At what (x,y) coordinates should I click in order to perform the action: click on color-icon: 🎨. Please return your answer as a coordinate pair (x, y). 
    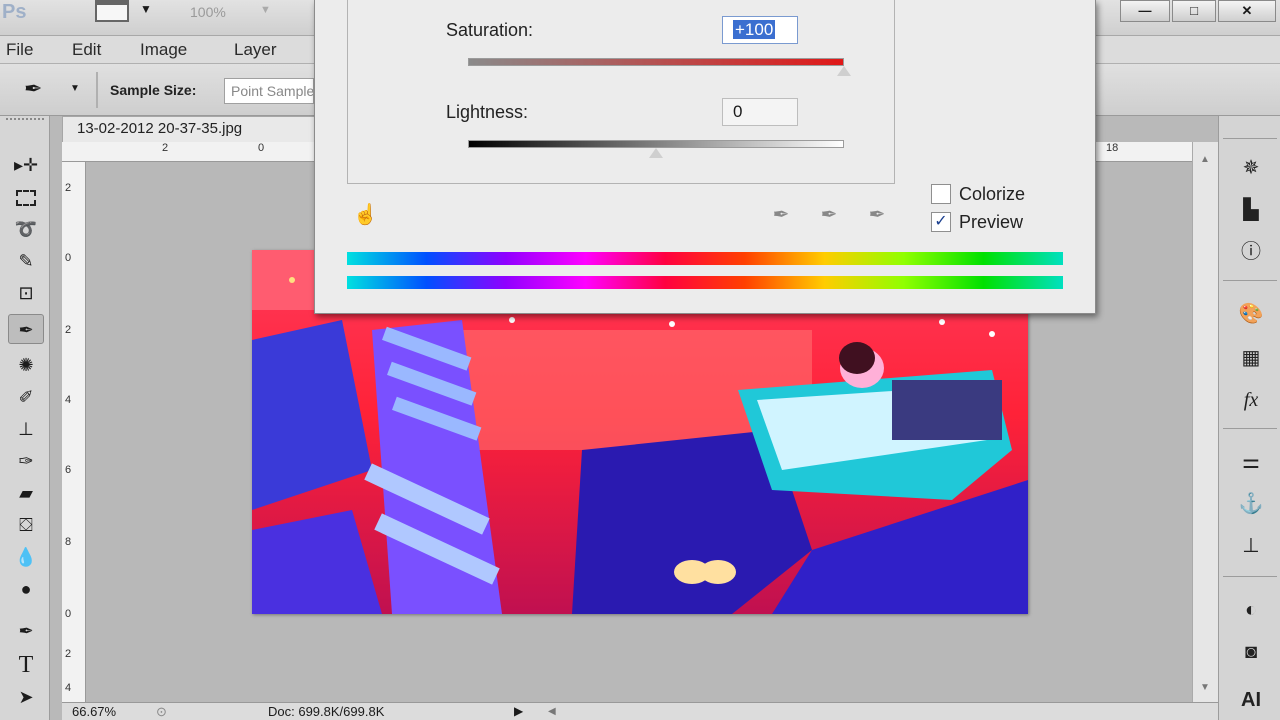
    Looking at the image, I should click on (1251, 314).